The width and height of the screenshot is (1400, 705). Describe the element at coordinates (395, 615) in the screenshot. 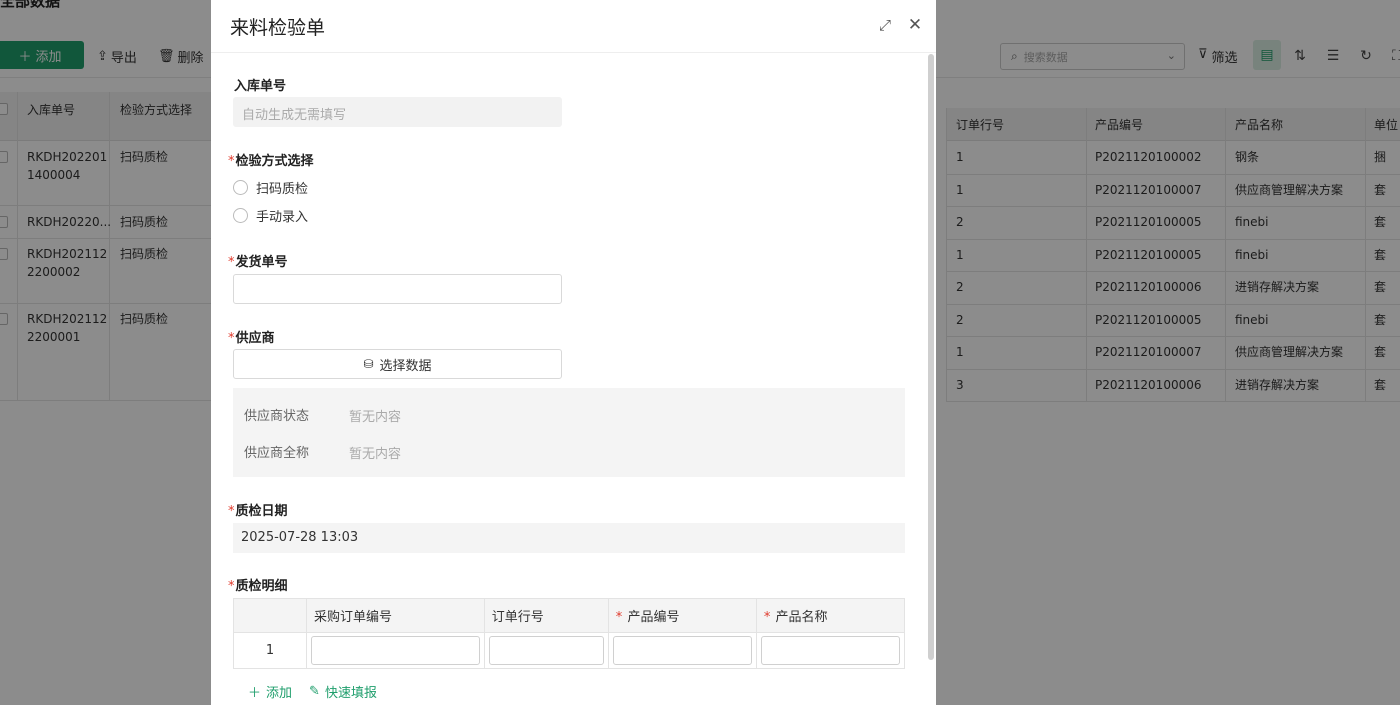

I see `column-header-po-no: 采购订单编号` at that location.